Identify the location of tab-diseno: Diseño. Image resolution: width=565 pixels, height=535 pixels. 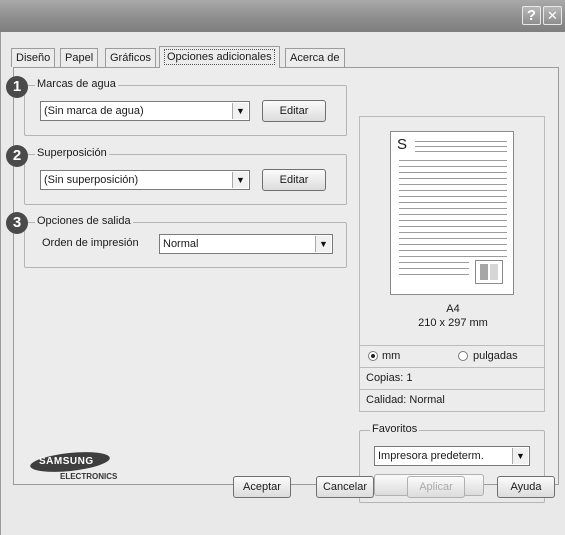
(33, 57).